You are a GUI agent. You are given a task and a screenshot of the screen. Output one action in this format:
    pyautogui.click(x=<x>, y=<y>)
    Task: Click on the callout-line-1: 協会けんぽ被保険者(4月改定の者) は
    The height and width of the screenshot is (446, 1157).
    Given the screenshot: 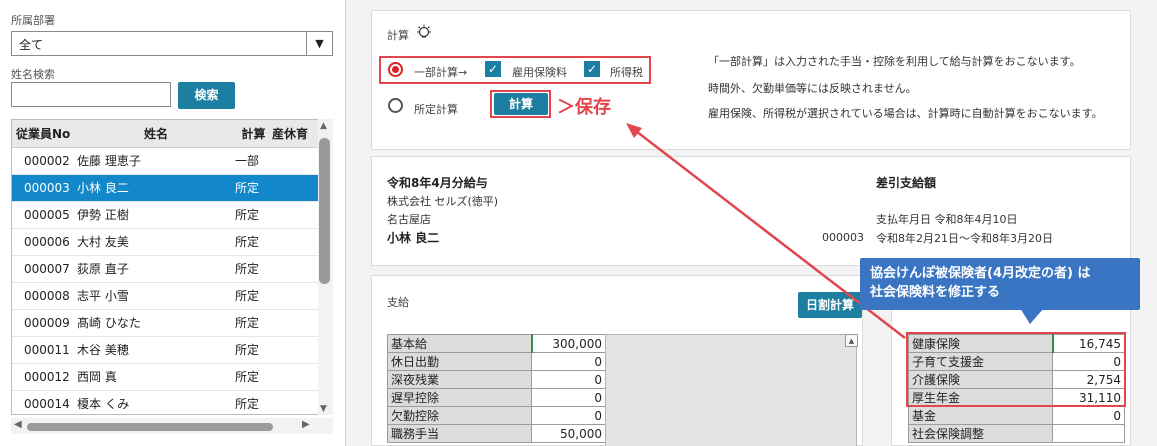 What is the action you would take?
    pyautogui.click(x=980, y=273)
    